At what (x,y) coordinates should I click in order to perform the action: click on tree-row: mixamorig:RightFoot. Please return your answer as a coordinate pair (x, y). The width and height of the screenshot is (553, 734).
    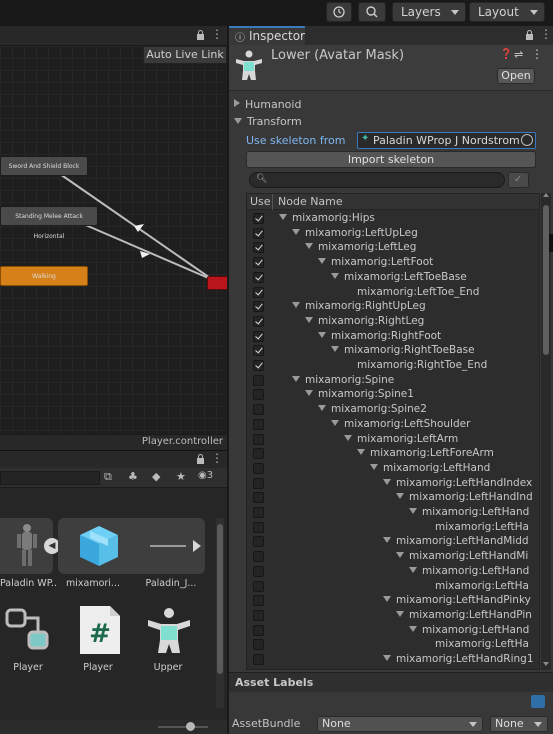
    Looking at the image, I should click on (393, 336).